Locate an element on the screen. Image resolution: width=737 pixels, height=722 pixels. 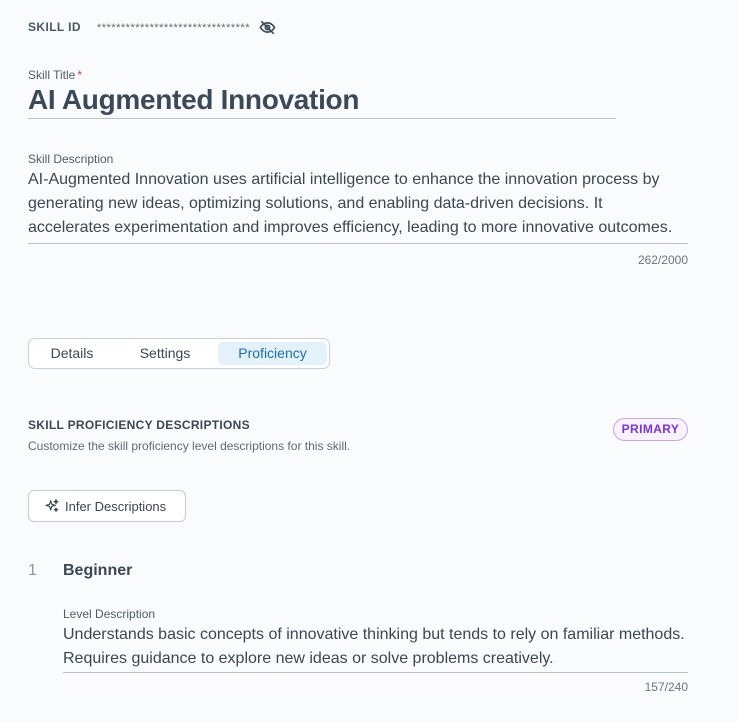
level-name: Beginner is located at coordinates (98, 570).